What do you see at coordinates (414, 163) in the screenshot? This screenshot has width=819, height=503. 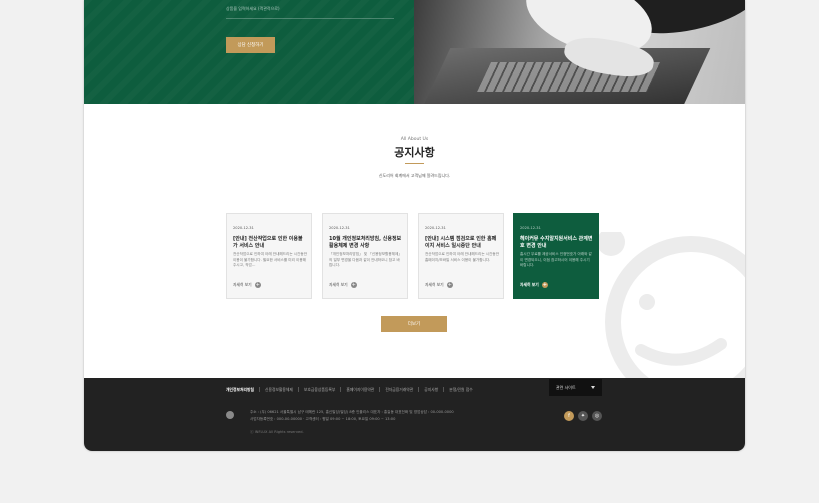 I see `title-divider` at bounding box center [414, 163].